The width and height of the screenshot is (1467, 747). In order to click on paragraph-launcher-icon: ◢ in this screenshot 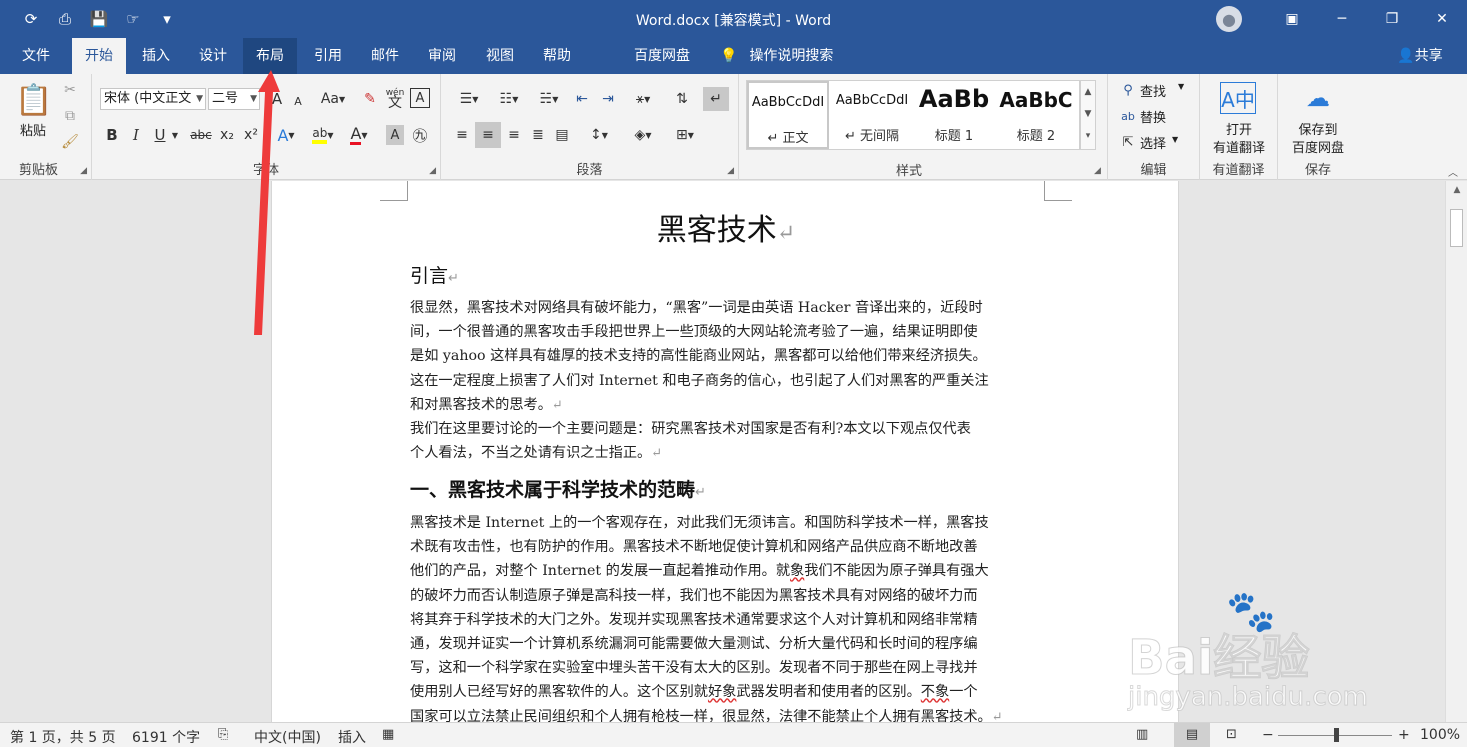, I will do `click(730, 171)`.